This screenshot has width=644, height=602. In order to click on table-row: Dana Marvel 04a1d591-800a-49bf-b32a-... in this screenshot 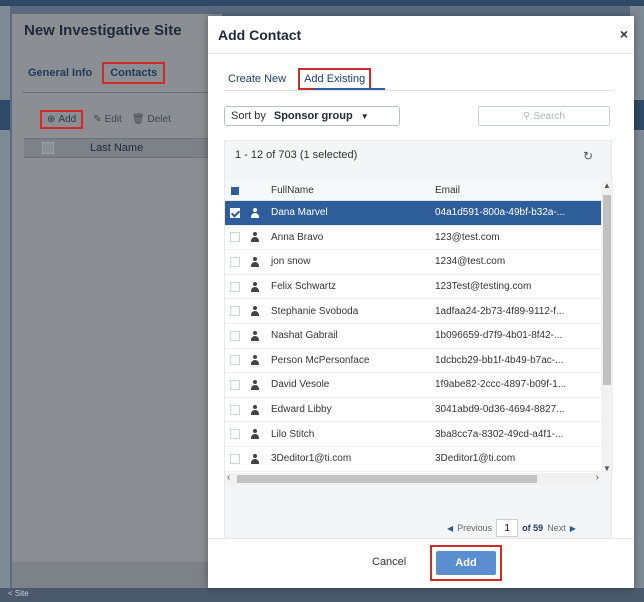, I will do `click(413, 213)`.